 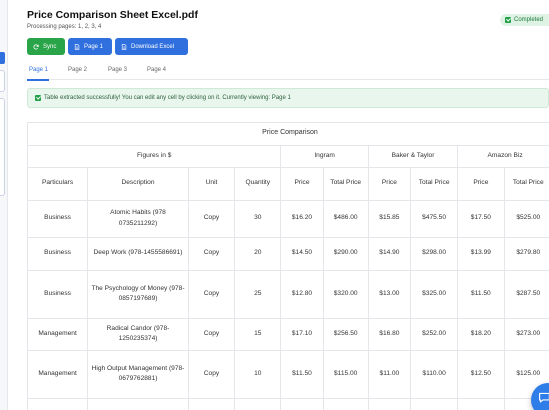 What do you see at coordinates (481, 334) in the screenshot?
I see `table-cell: $18.20` at bounding box center [481, 334].